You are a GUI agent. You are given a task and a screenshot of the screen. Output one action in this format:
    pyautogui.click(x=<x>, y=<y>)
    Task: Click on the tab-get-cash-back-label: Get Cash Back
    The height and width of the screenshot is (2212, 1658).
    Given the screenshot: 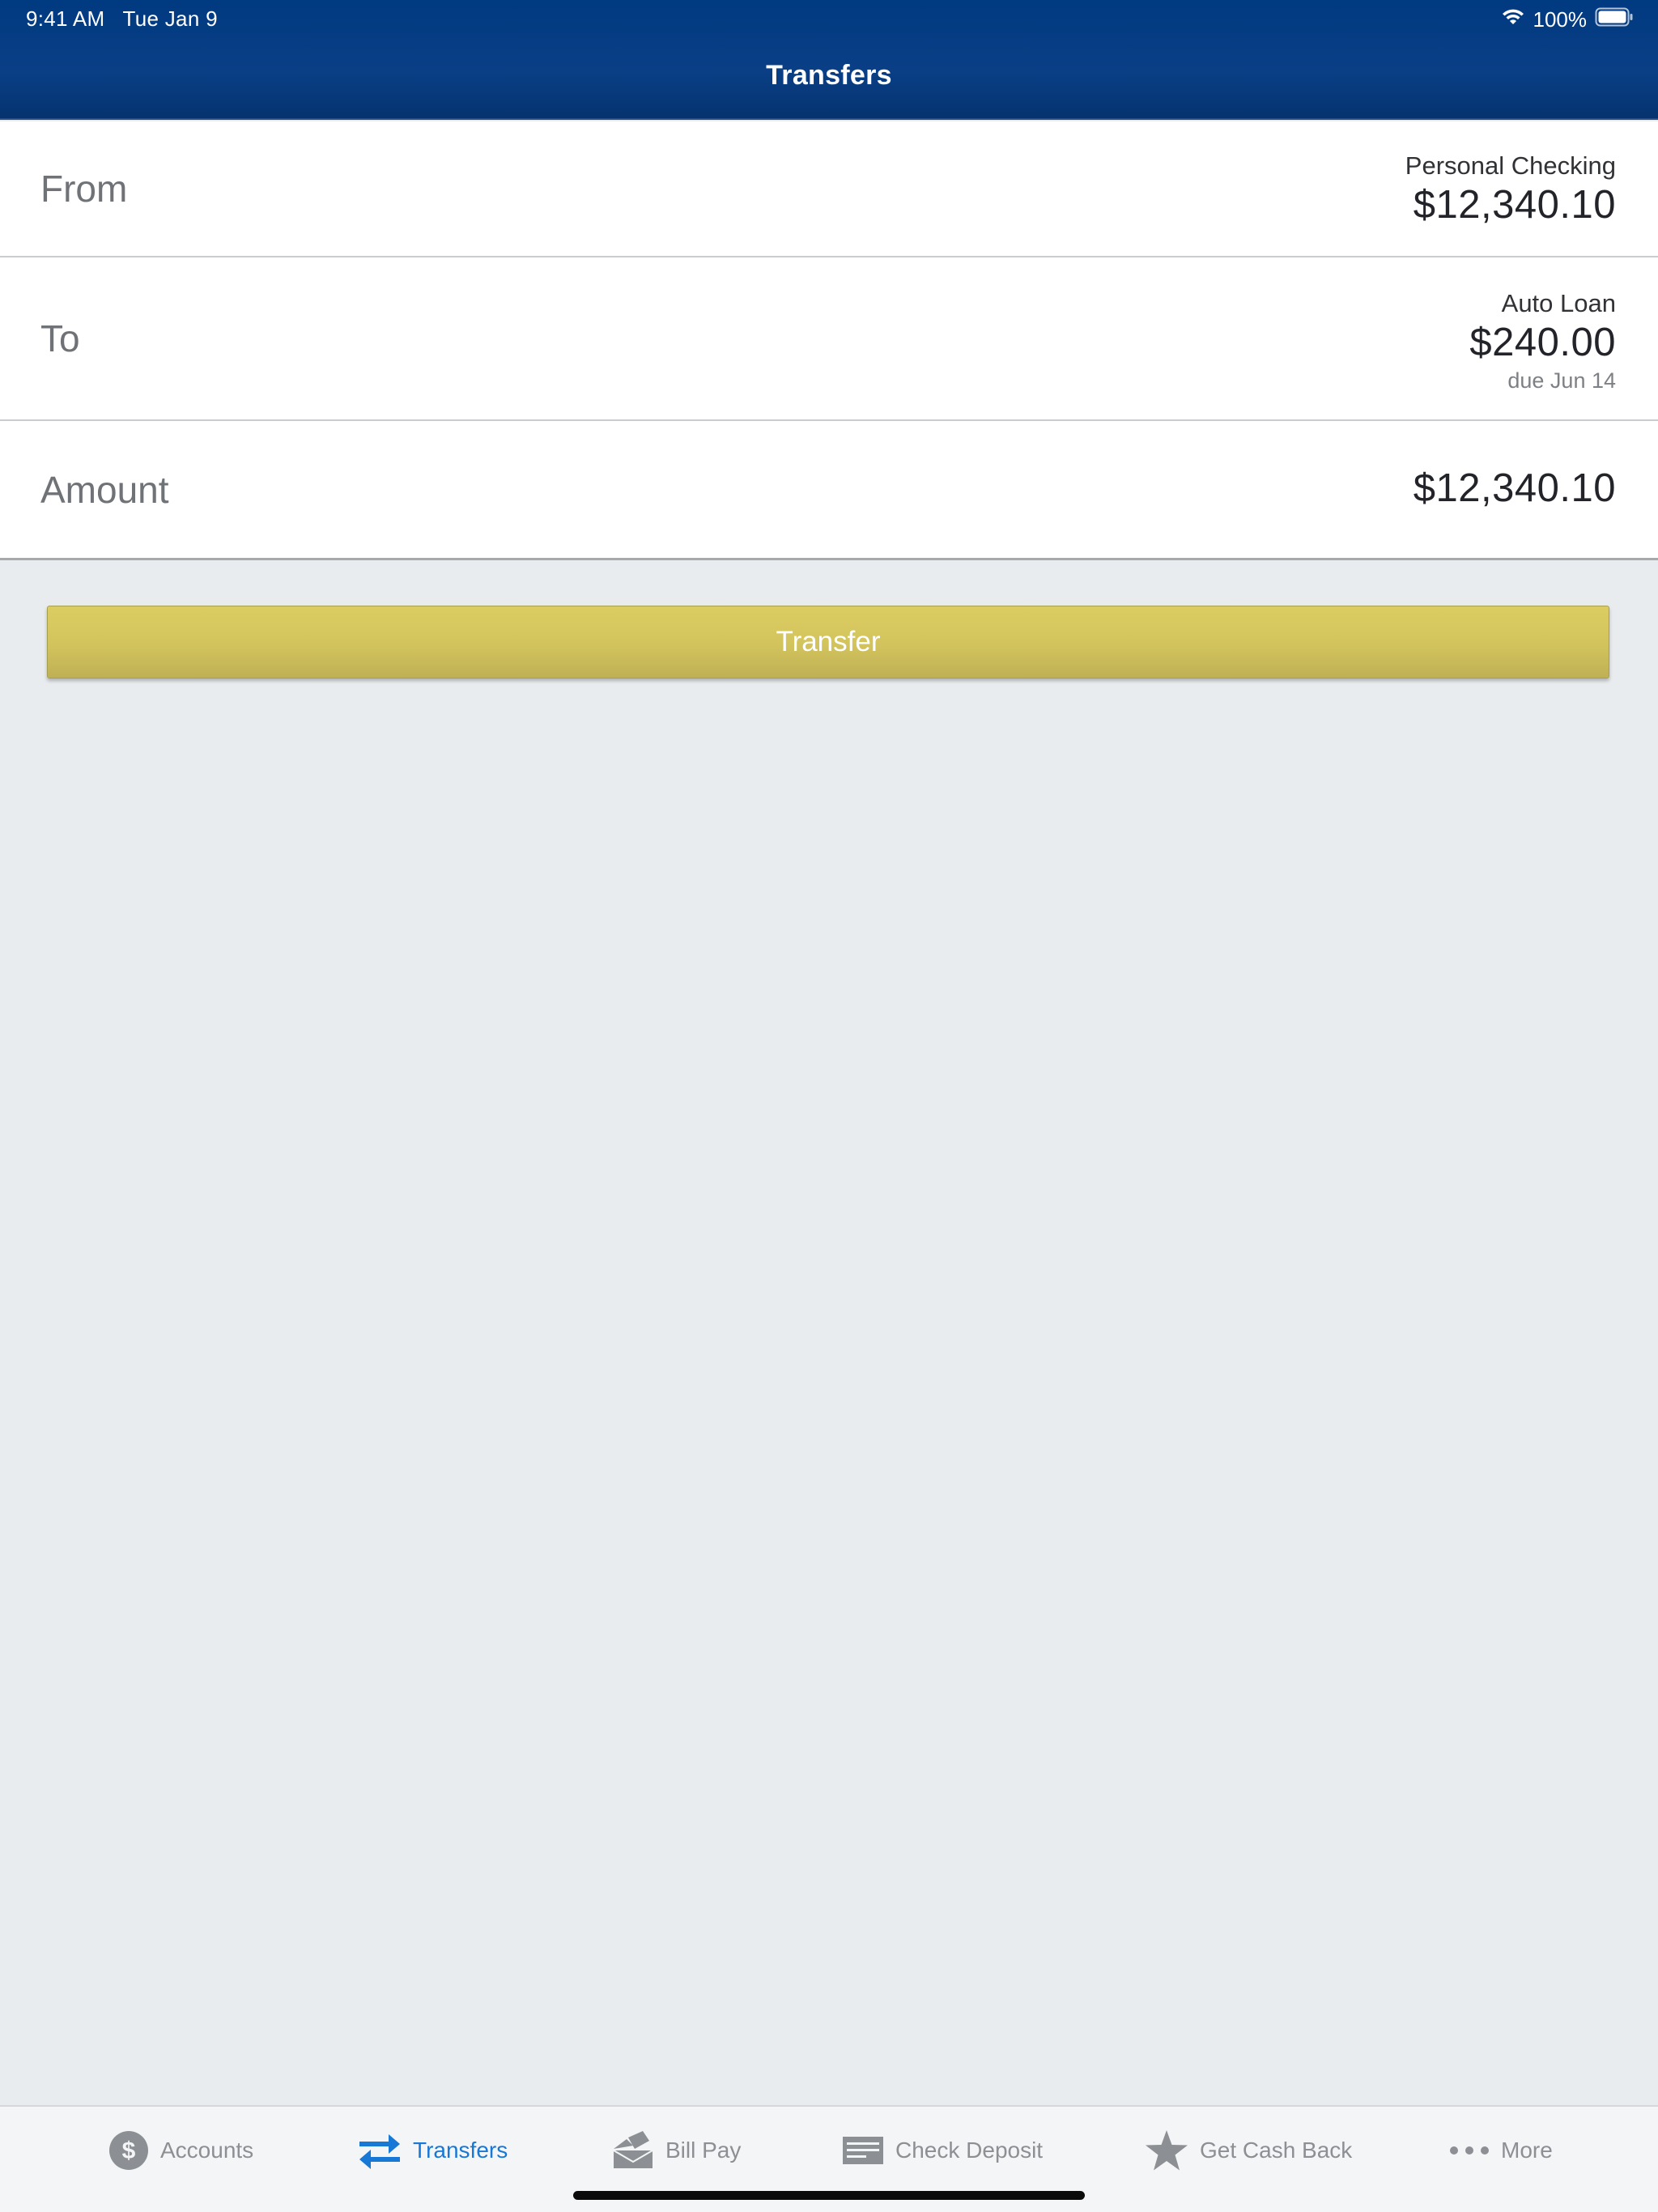 What is the action you would take?
    pyautogui.click(x=1276, y=2150)
    